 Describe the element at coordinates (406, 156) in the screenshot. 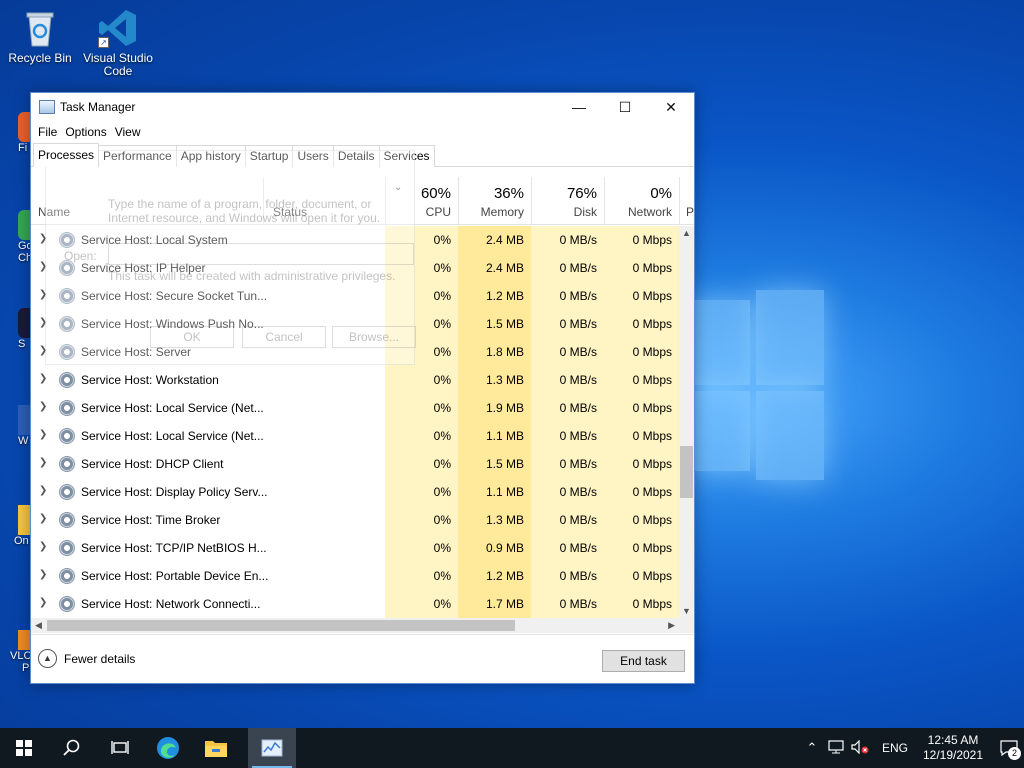

I see `tab-services: Services` at that location.